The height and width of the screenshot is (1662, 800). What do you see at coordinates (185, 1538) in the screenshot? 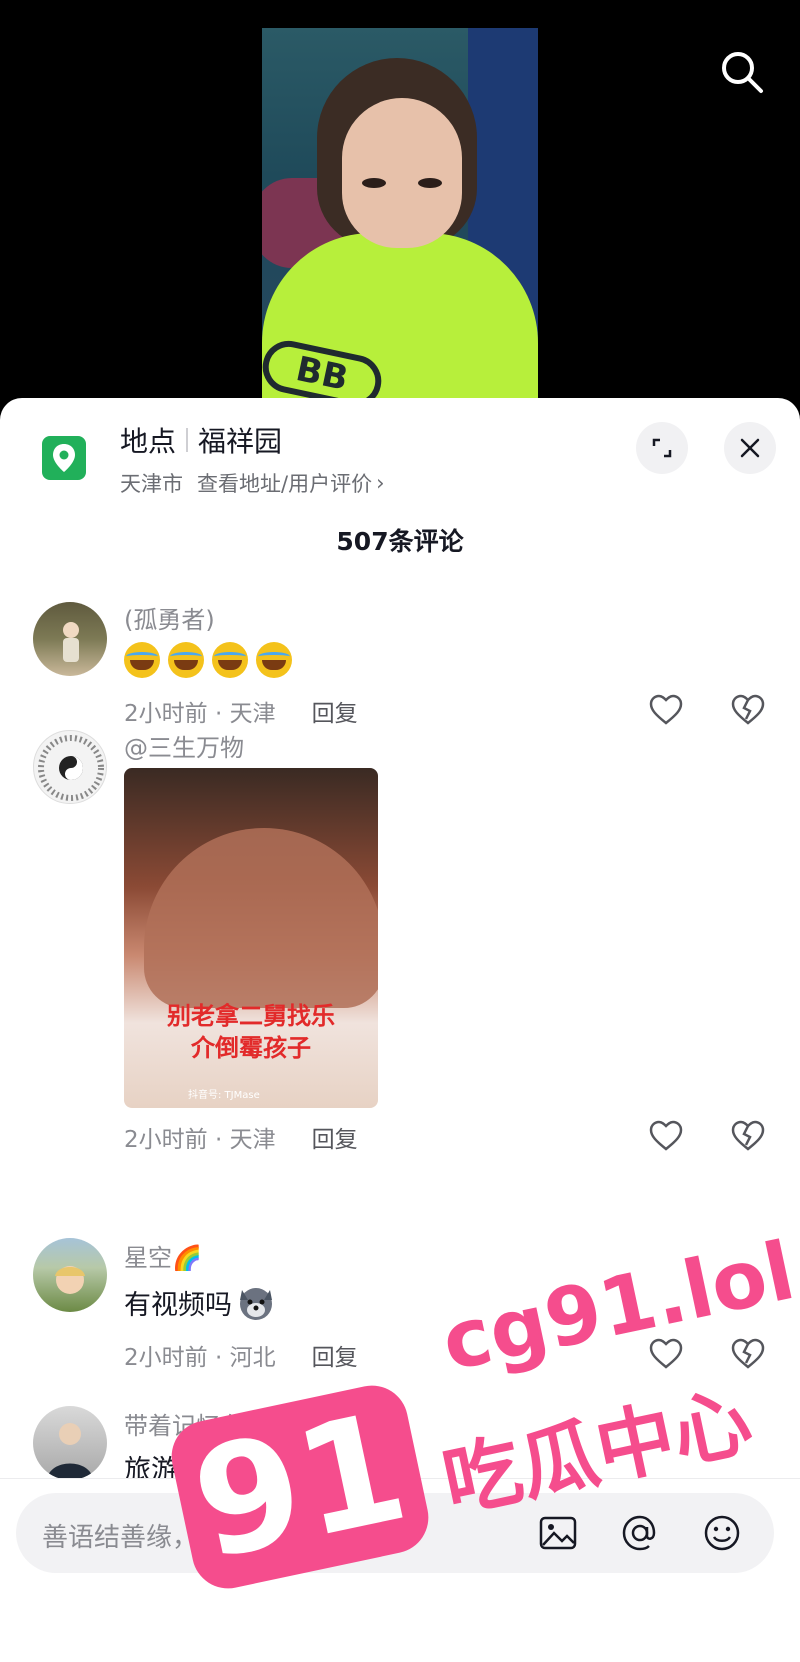
I see `comment-input-placeholder: 善语结善缘，恶言伤人心` at bounding box center [185, 1538].